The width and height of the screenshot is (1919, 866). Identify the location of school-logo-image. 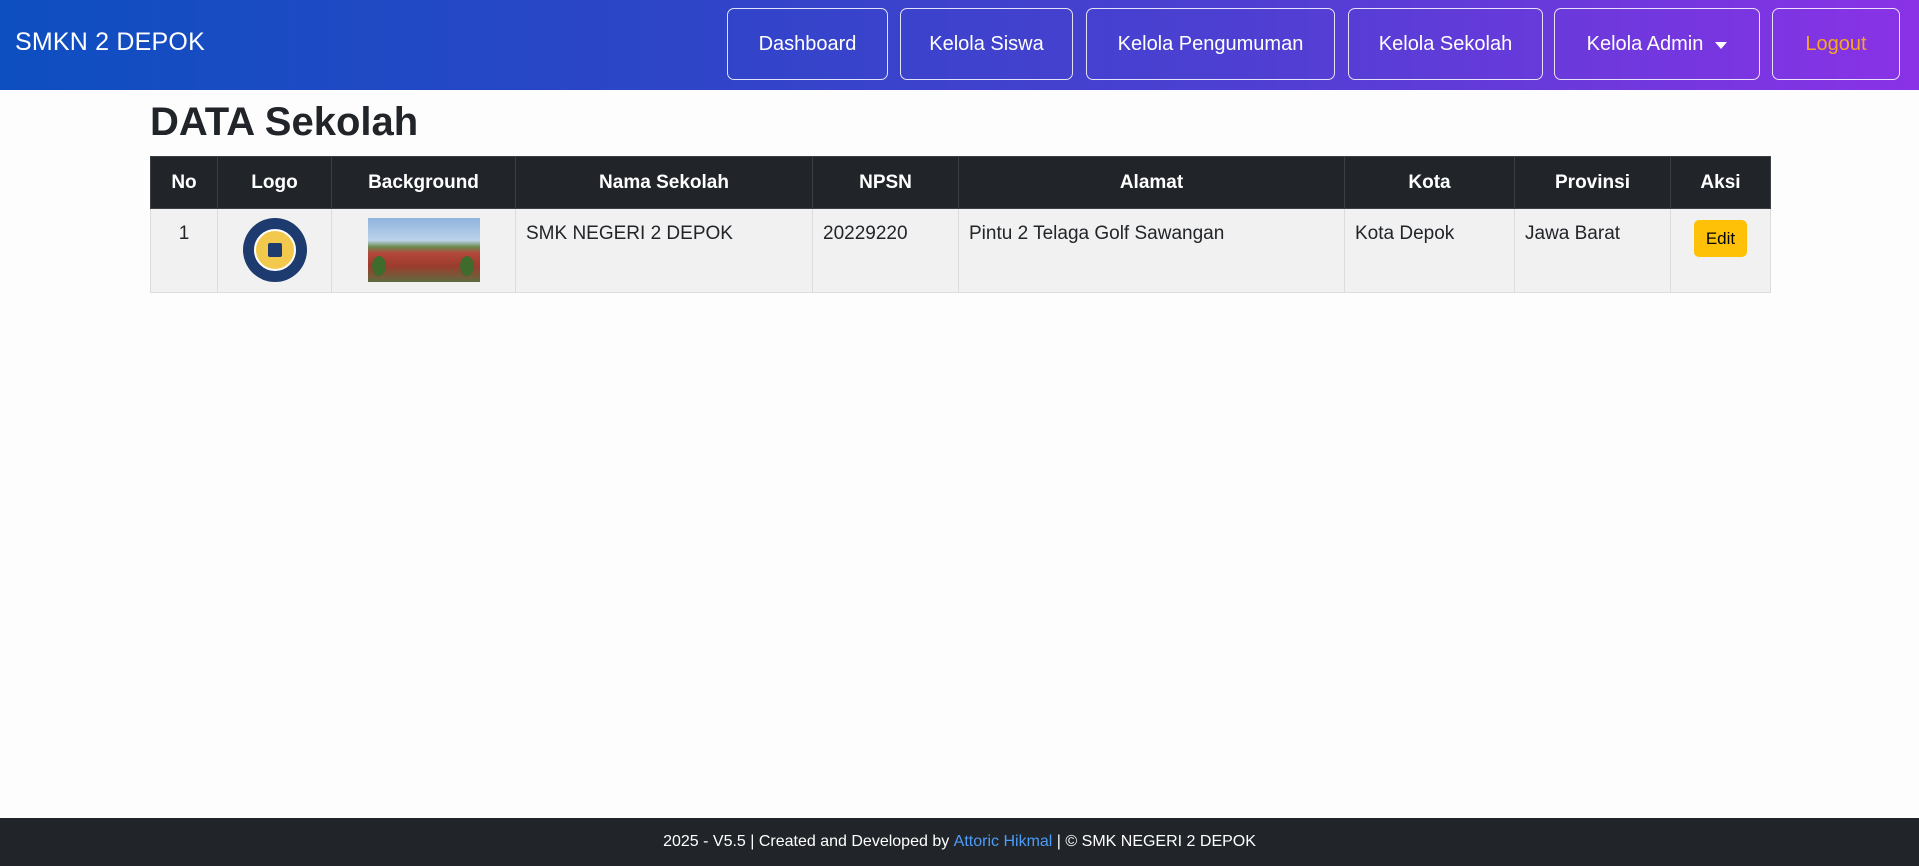
(274, 250).